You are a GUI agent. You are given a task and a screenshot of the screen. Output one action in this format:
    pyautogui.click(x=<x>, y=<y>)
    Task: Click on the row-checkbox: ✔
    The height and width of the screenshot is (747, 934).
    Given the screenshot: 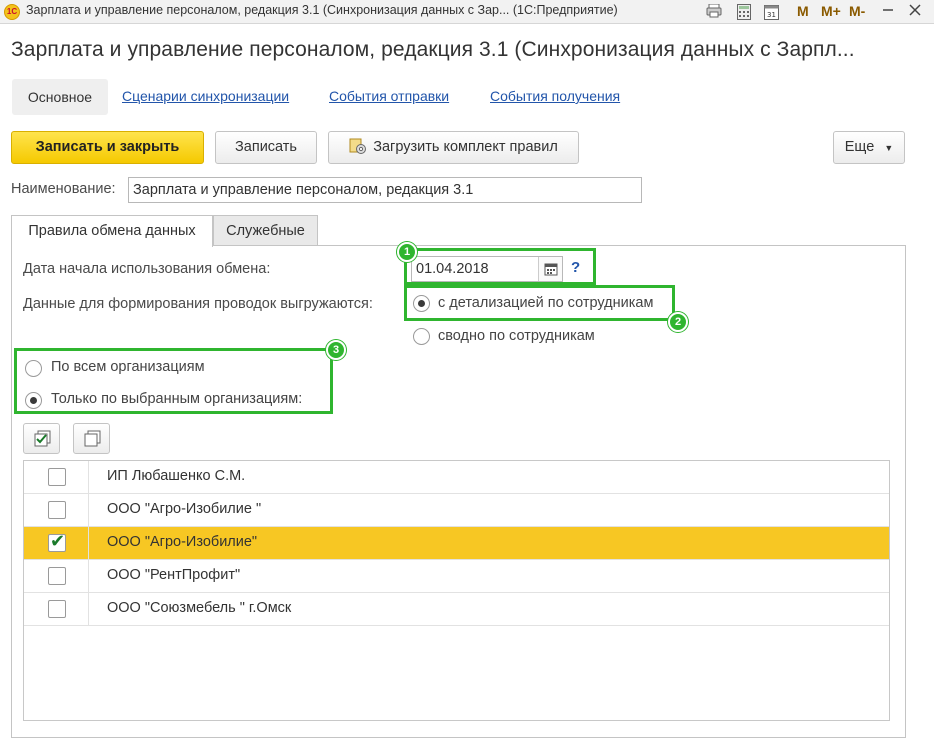 What is the action you would take?
    pyautogui.click(x=57, y=541)
    